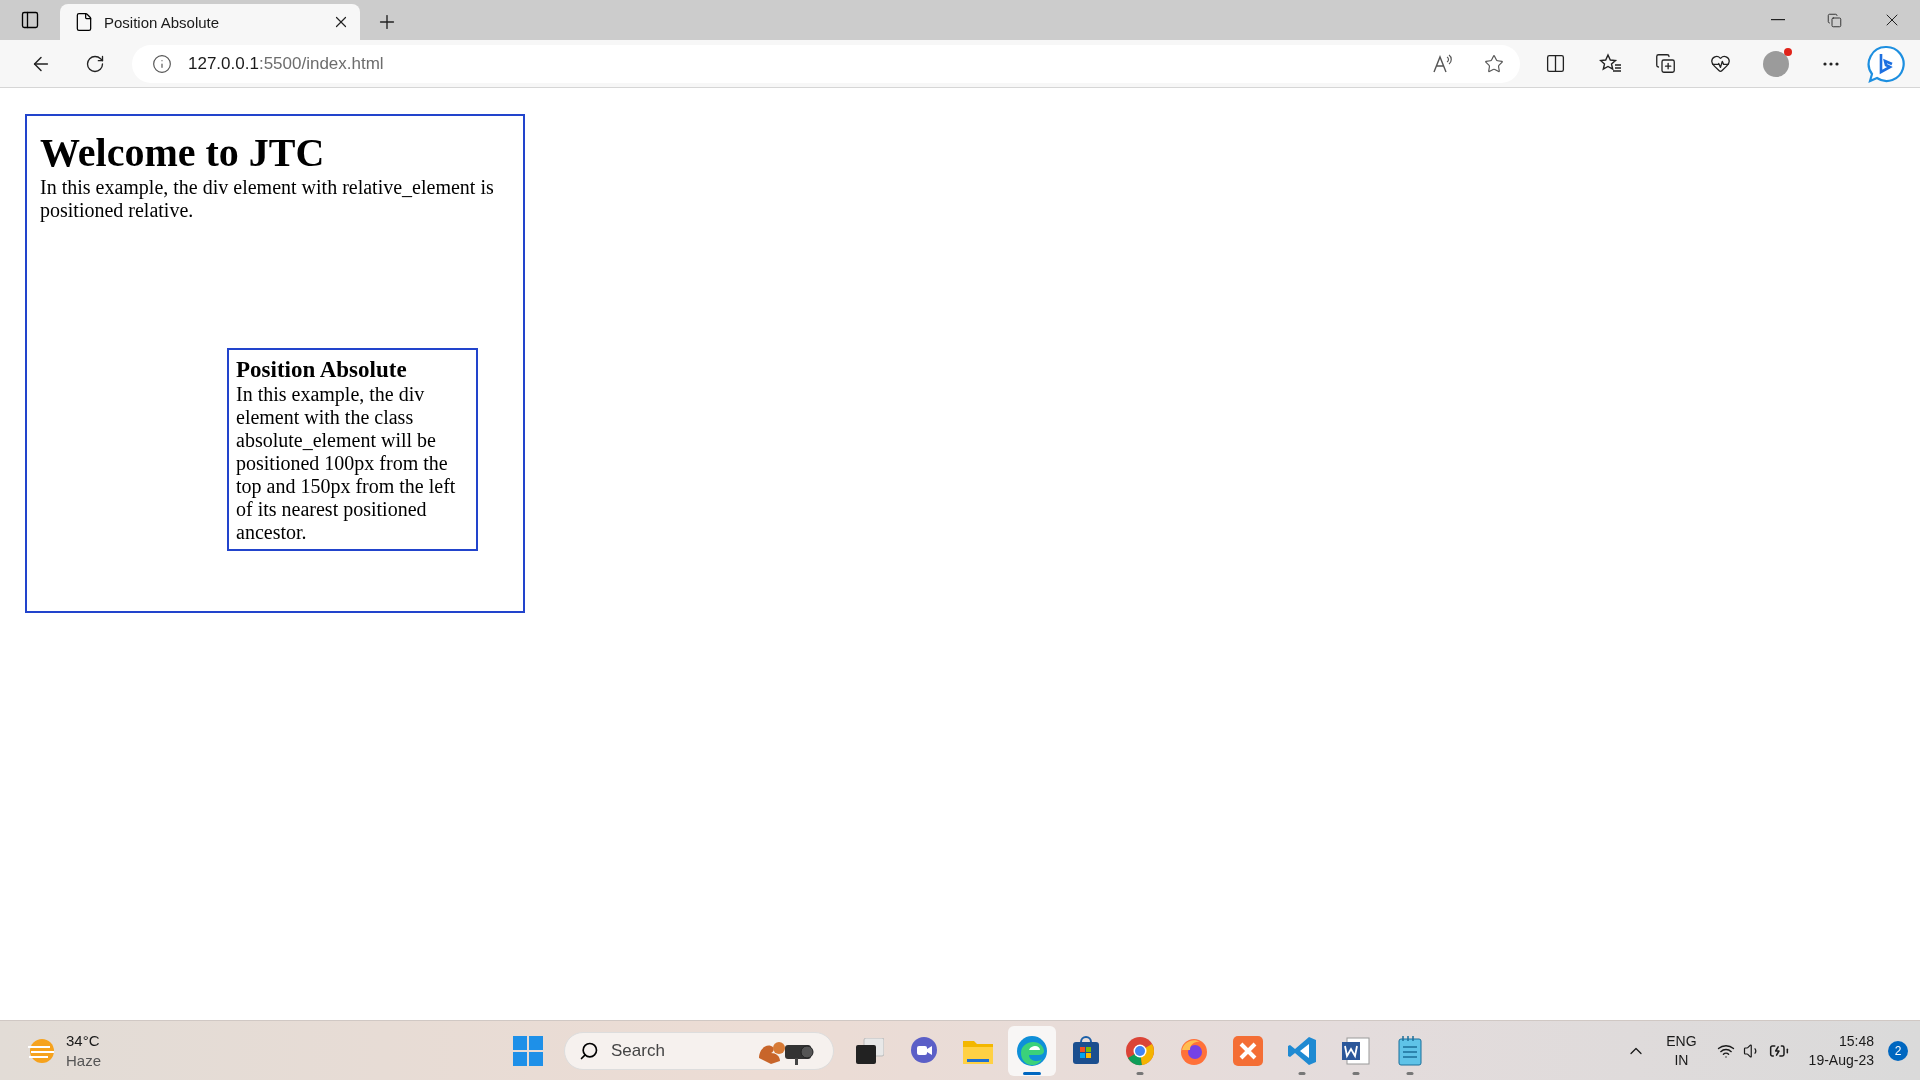 This screenshot has height=1080, width=1920. I want to click on taskbar-search-field: Search, so click(699, 1050).